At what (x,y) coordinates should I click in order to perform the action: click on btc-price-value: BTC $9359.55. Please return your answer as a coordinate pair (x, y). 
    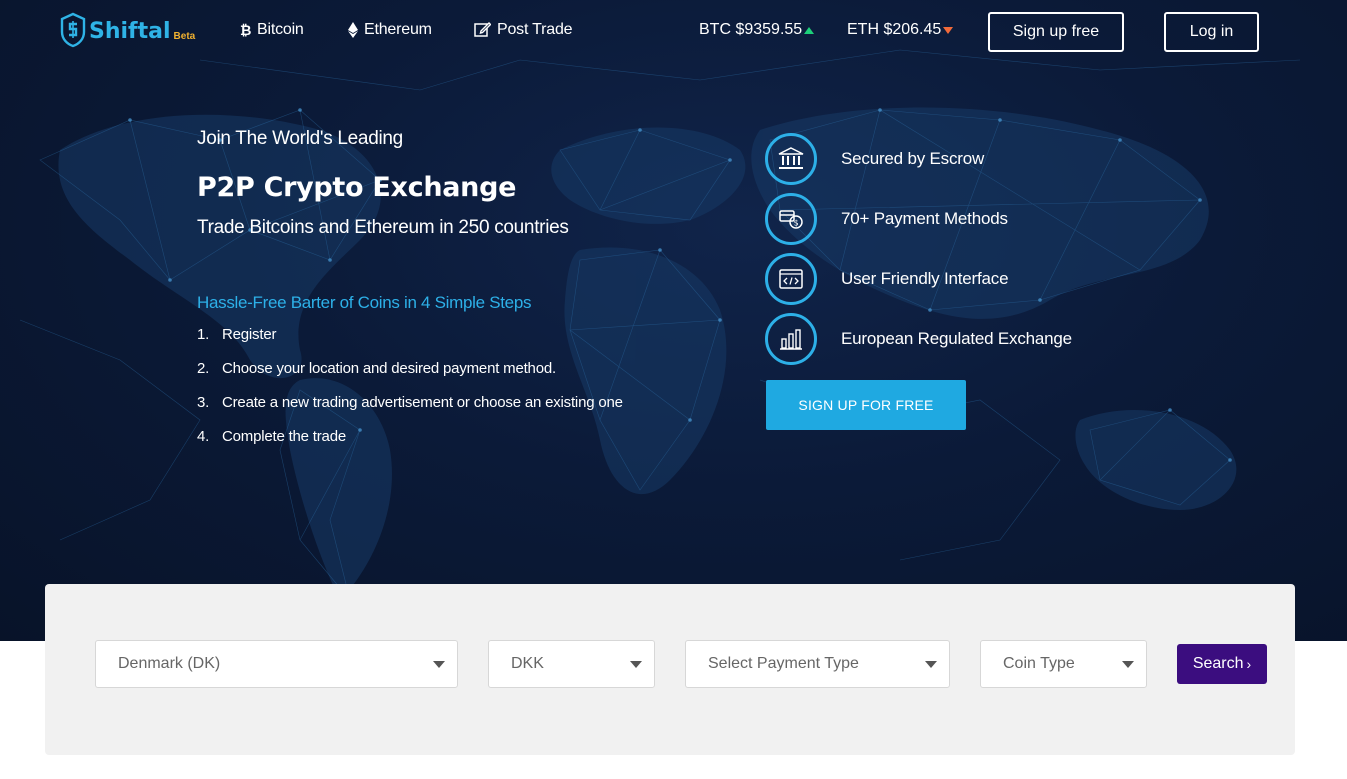
    Looking at the image, I should click on (751, 29).